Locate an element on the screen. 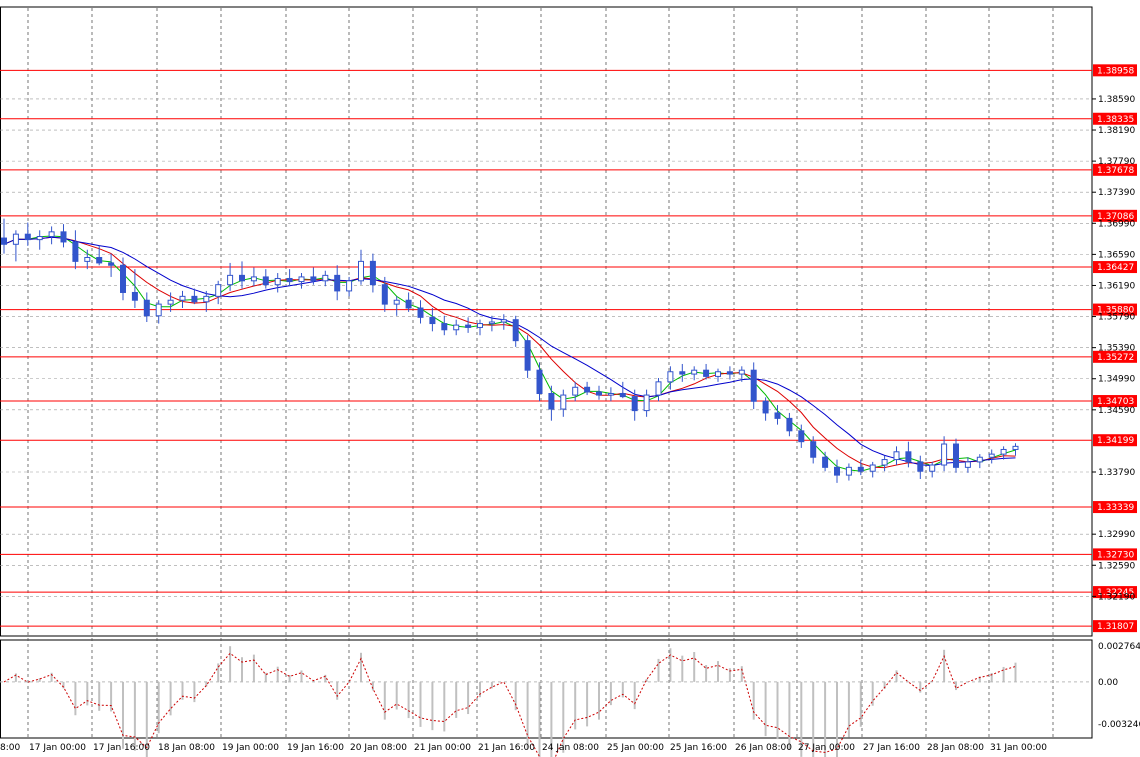  price-tick-label: 1.36190 is located at coordinates (1116, 286).